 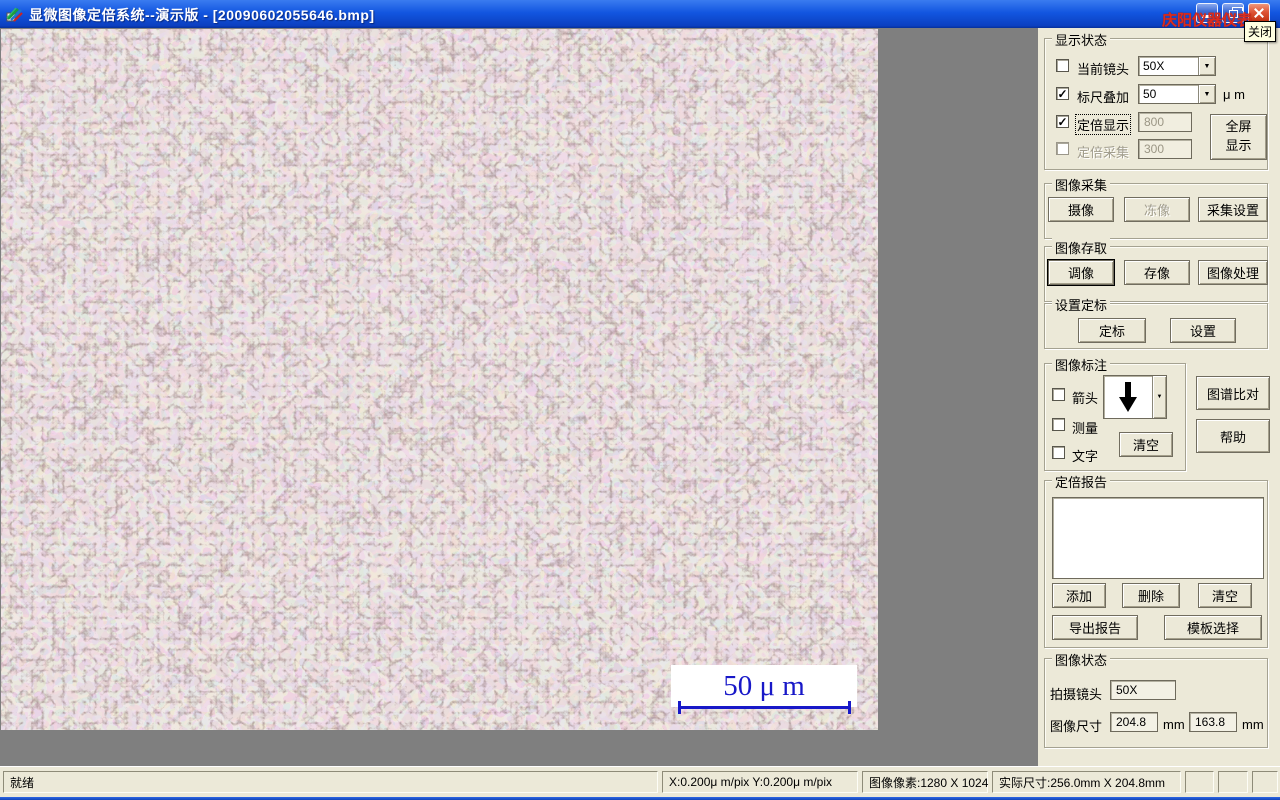 I want to click on report-add-button: 添加, so click(x=1079, y=595).